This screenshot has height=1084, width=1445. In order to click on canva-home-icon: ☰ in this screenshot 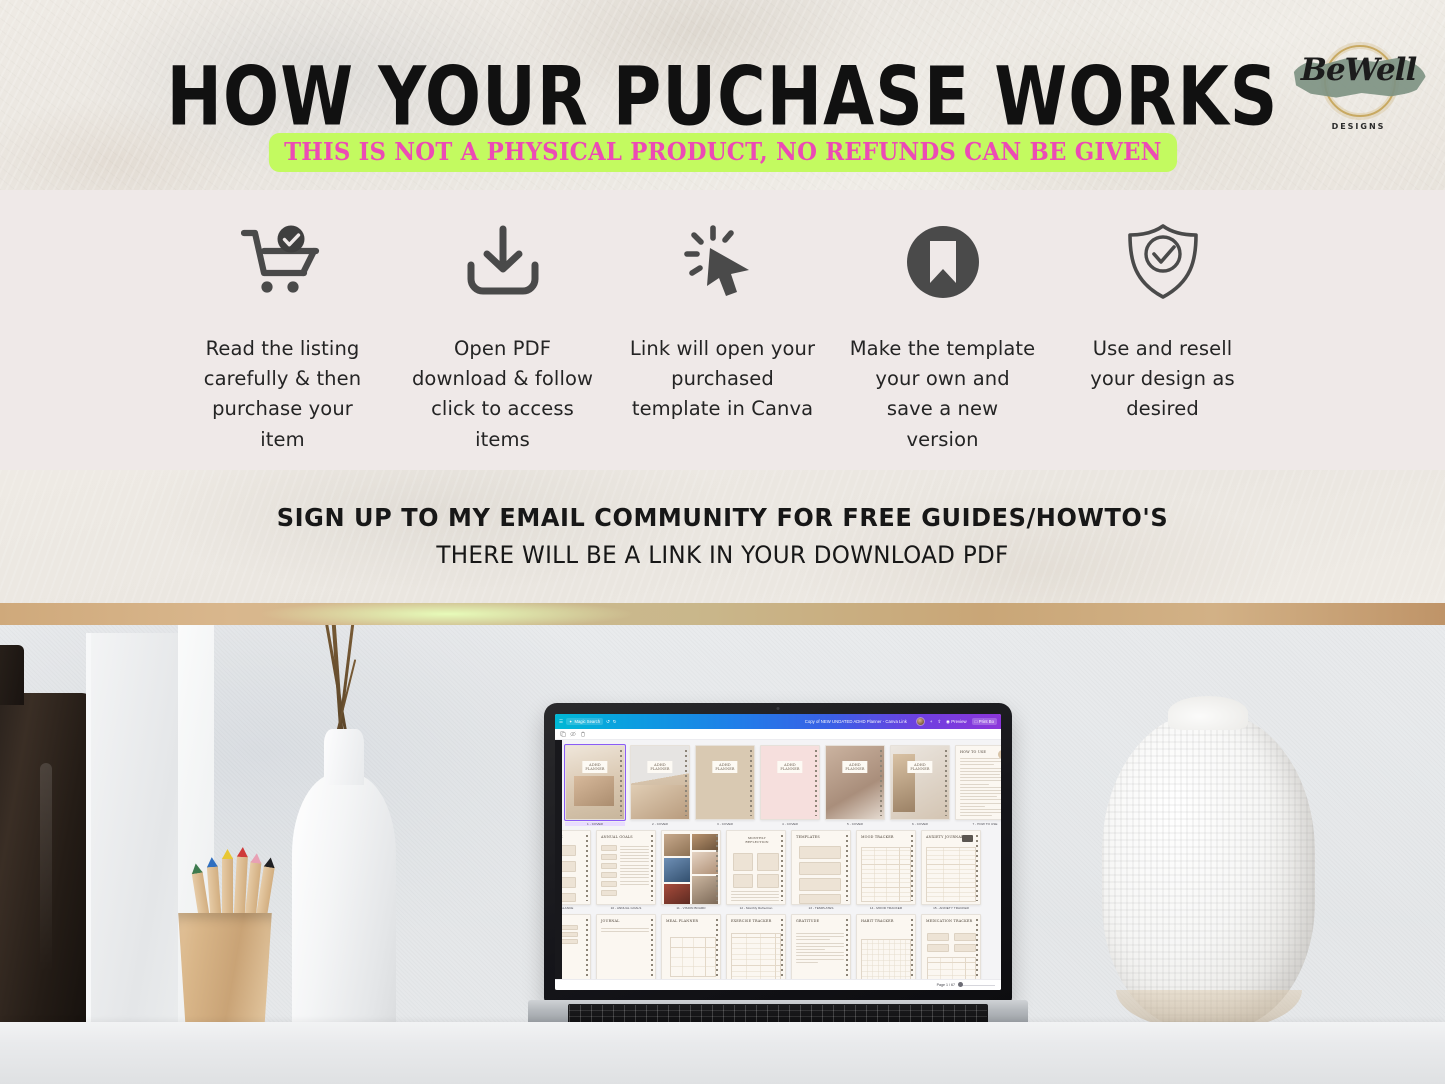, I will do `click(561, 722)`.